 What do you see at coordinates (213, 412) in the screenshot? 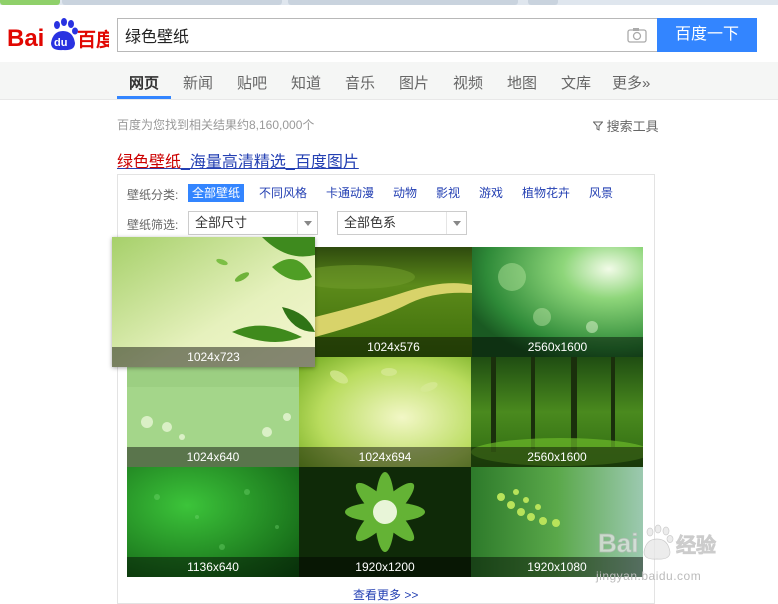
I see `wallpaper-thumb: 1024x640` at bounding box center [213, 412].